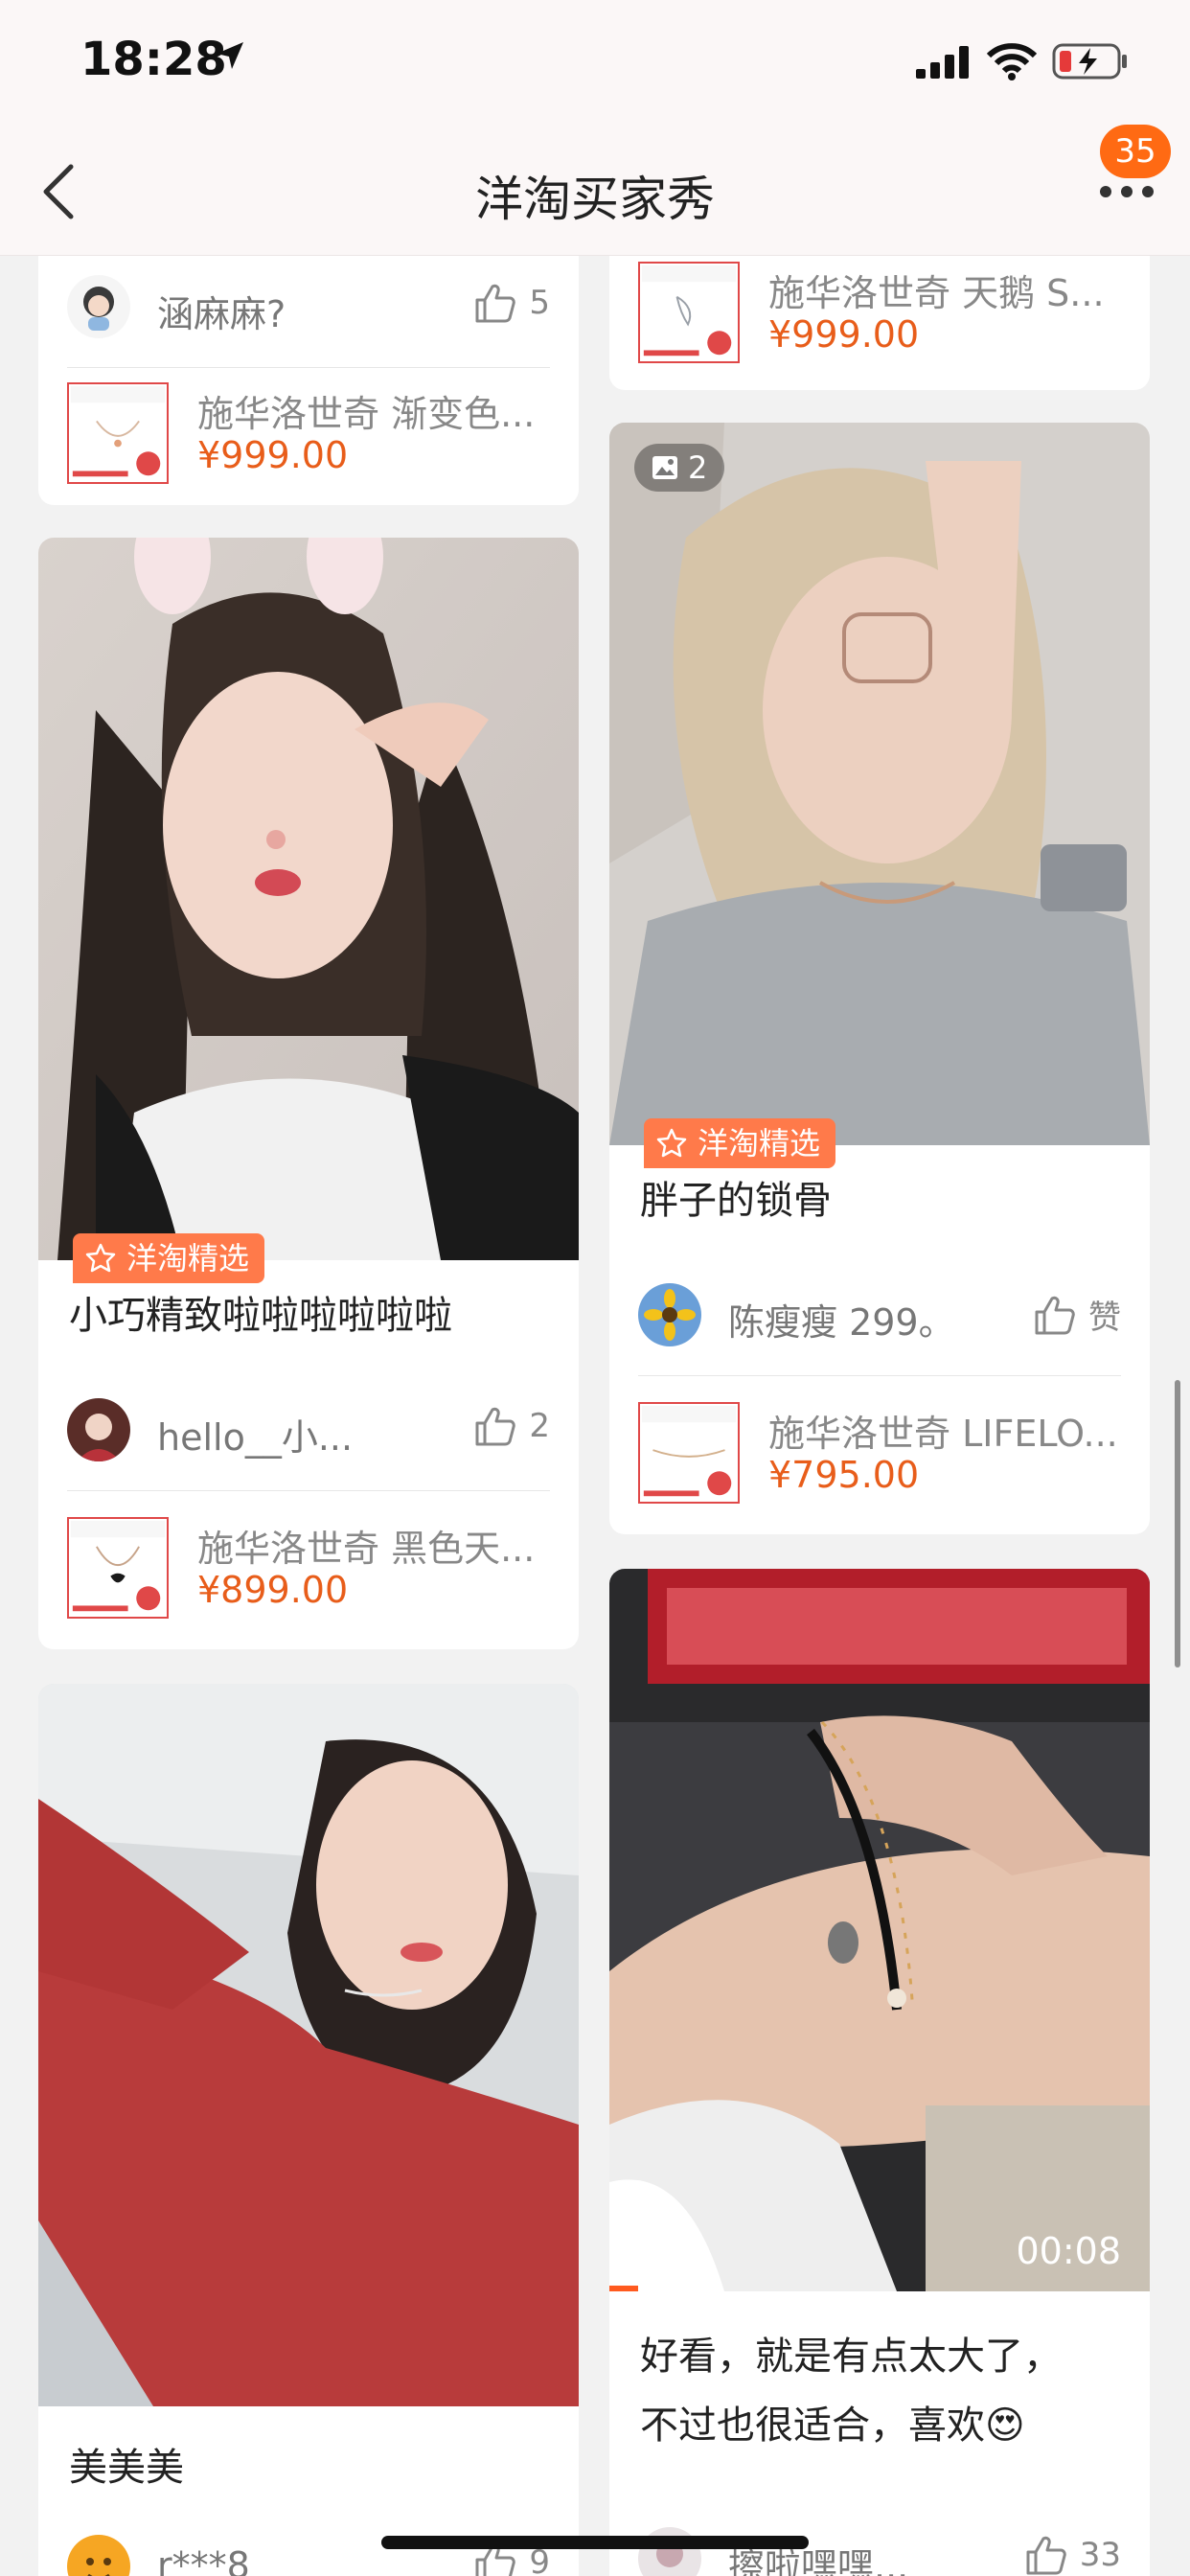 This screenshot has height=2576, width=1190. I want to click on image-count: 2, so click(698, 467).